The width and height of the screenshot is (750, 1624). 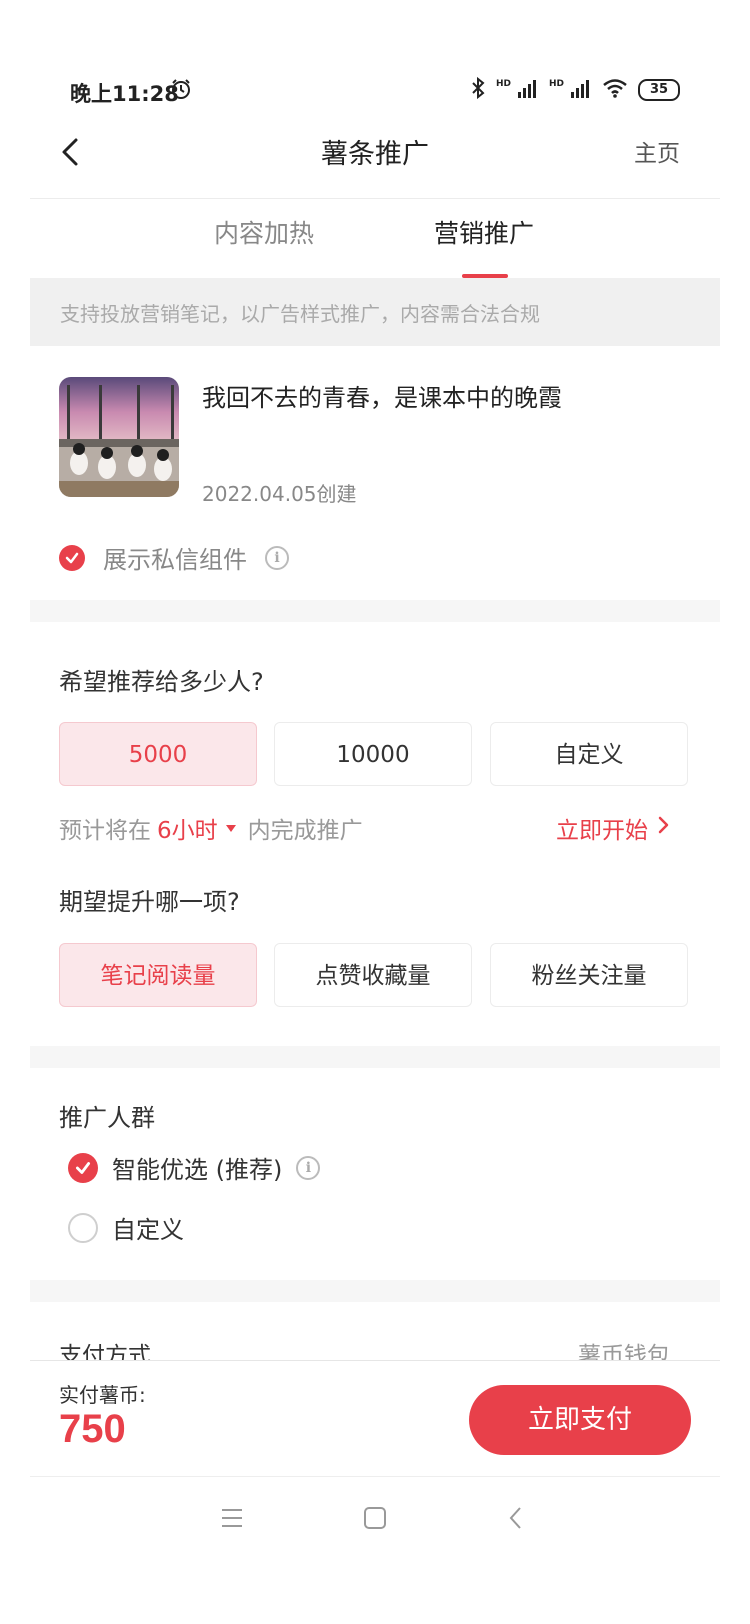 What do you see at coordinates (232, 1520) in the screenshot?
I see `menu-icon` at bounding box center [232, 1520].